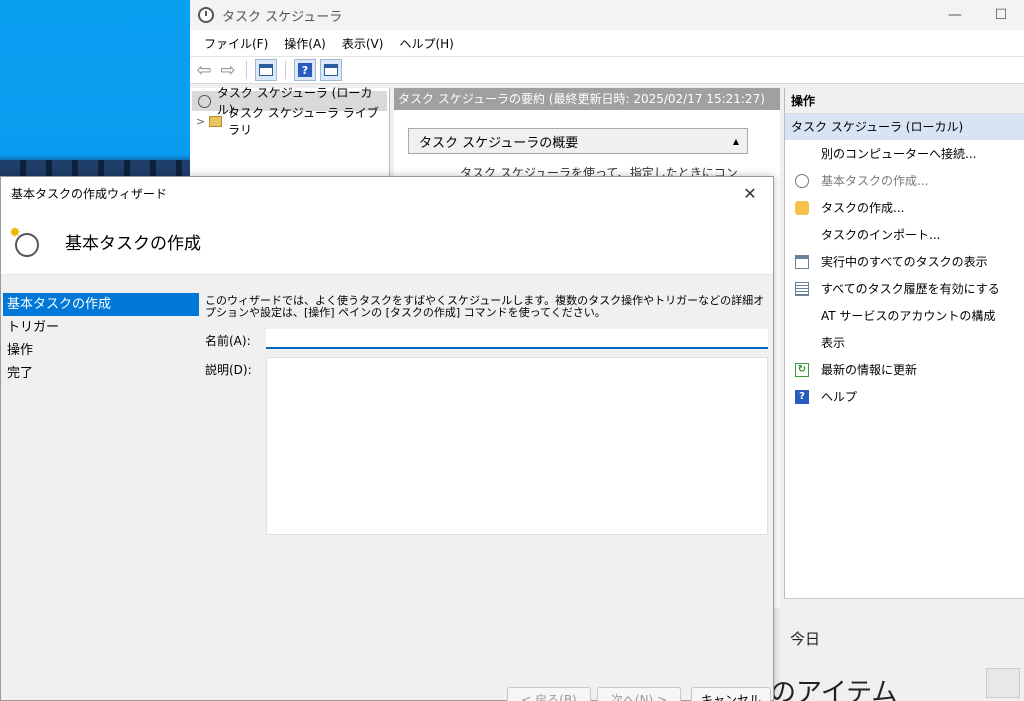 The width and height of the screenshot is (1024, 701). What do you see at coordinates (387, 242) in the screenshot?
I see `wizard-header: ✸ 基本タスクの作成` at bounding box center [387, 242].